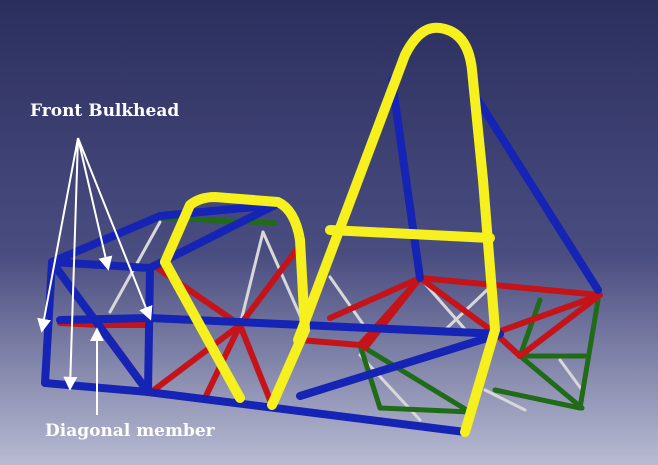  Describe the element at coordinates (130, 431) in the screenshot. I see `diagonal-member-label: Diagonal member` at that location.